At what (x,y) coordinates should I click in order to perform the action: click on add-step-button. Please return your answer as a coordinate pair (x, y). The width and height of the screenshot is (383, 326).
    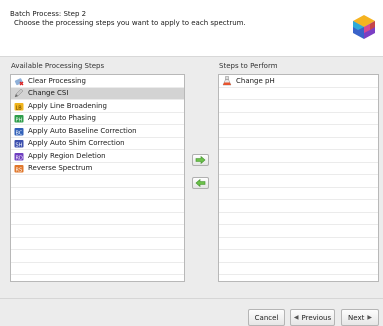
    Looking at the image, I should click on (200, 160).